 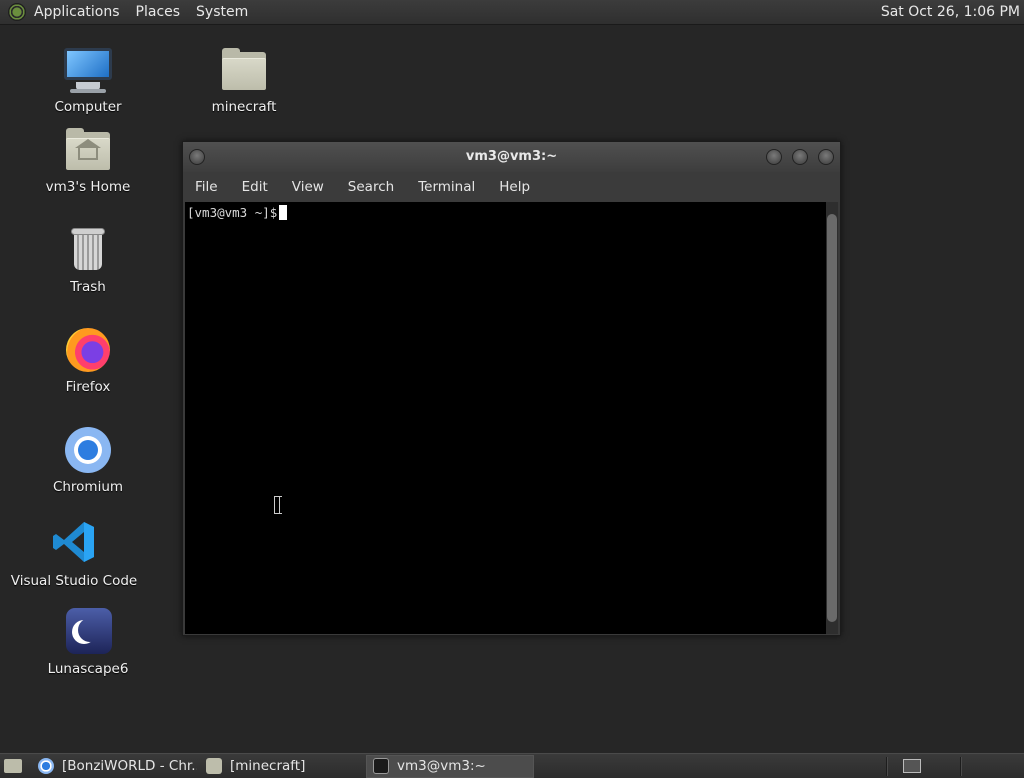 What do you see at coordinates (88, 387) in the screenshot?
I see `desktop-icon-label: Firefox` at bounding box center [88, 387].